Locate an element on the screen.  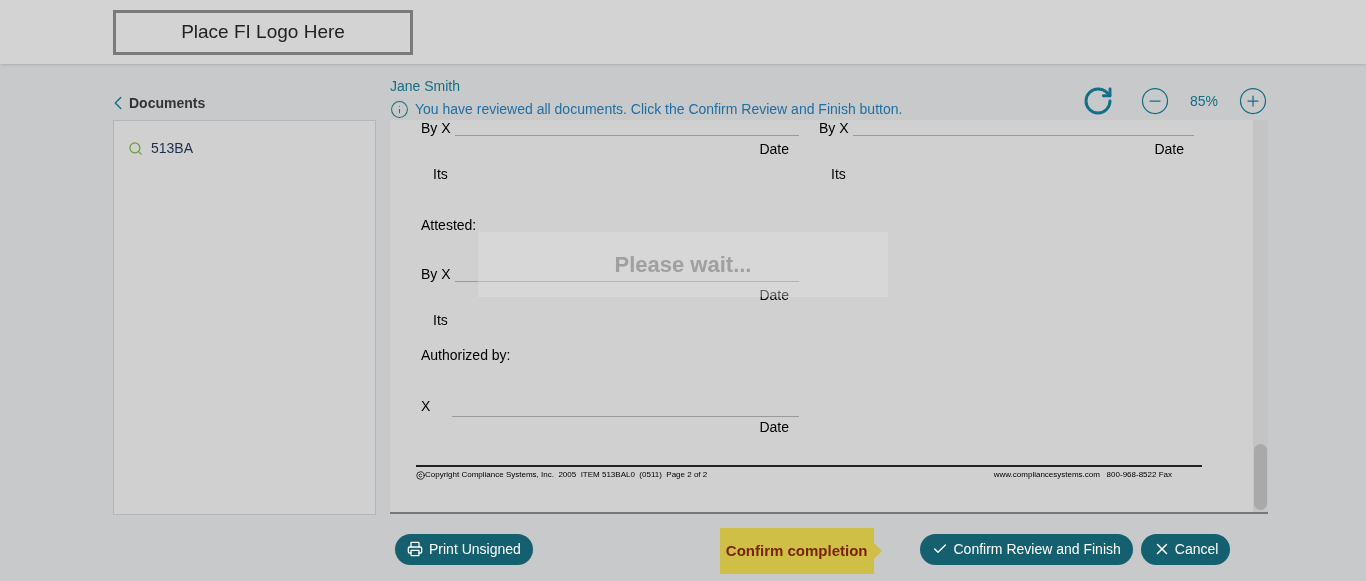
authorized-label: Authorized by: is located at coordinates (466, 355).